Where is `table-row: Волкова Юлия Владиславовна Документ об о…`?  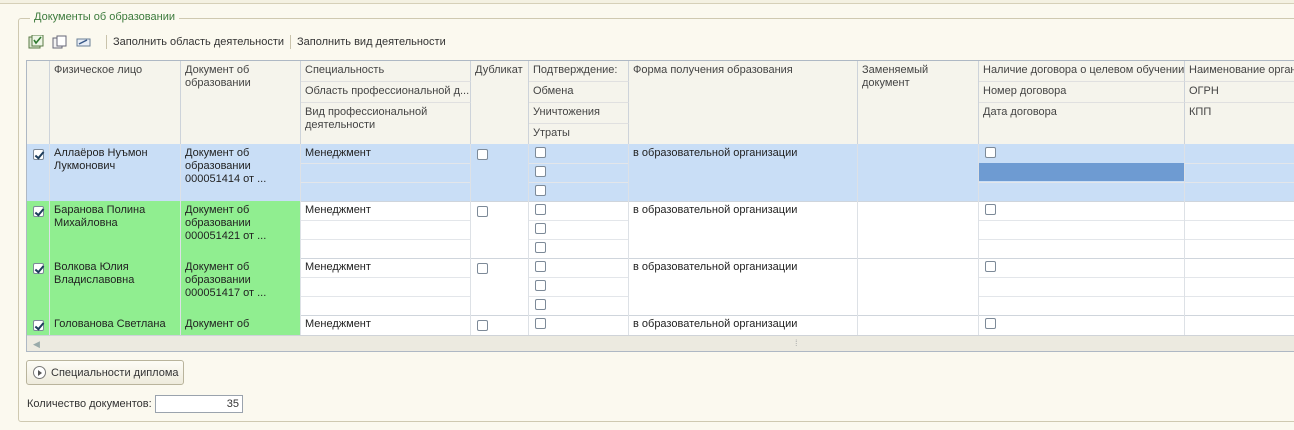 table-row: Волкова Юлия Владиславовна Документ об о… is located at coordinates (660, 287).